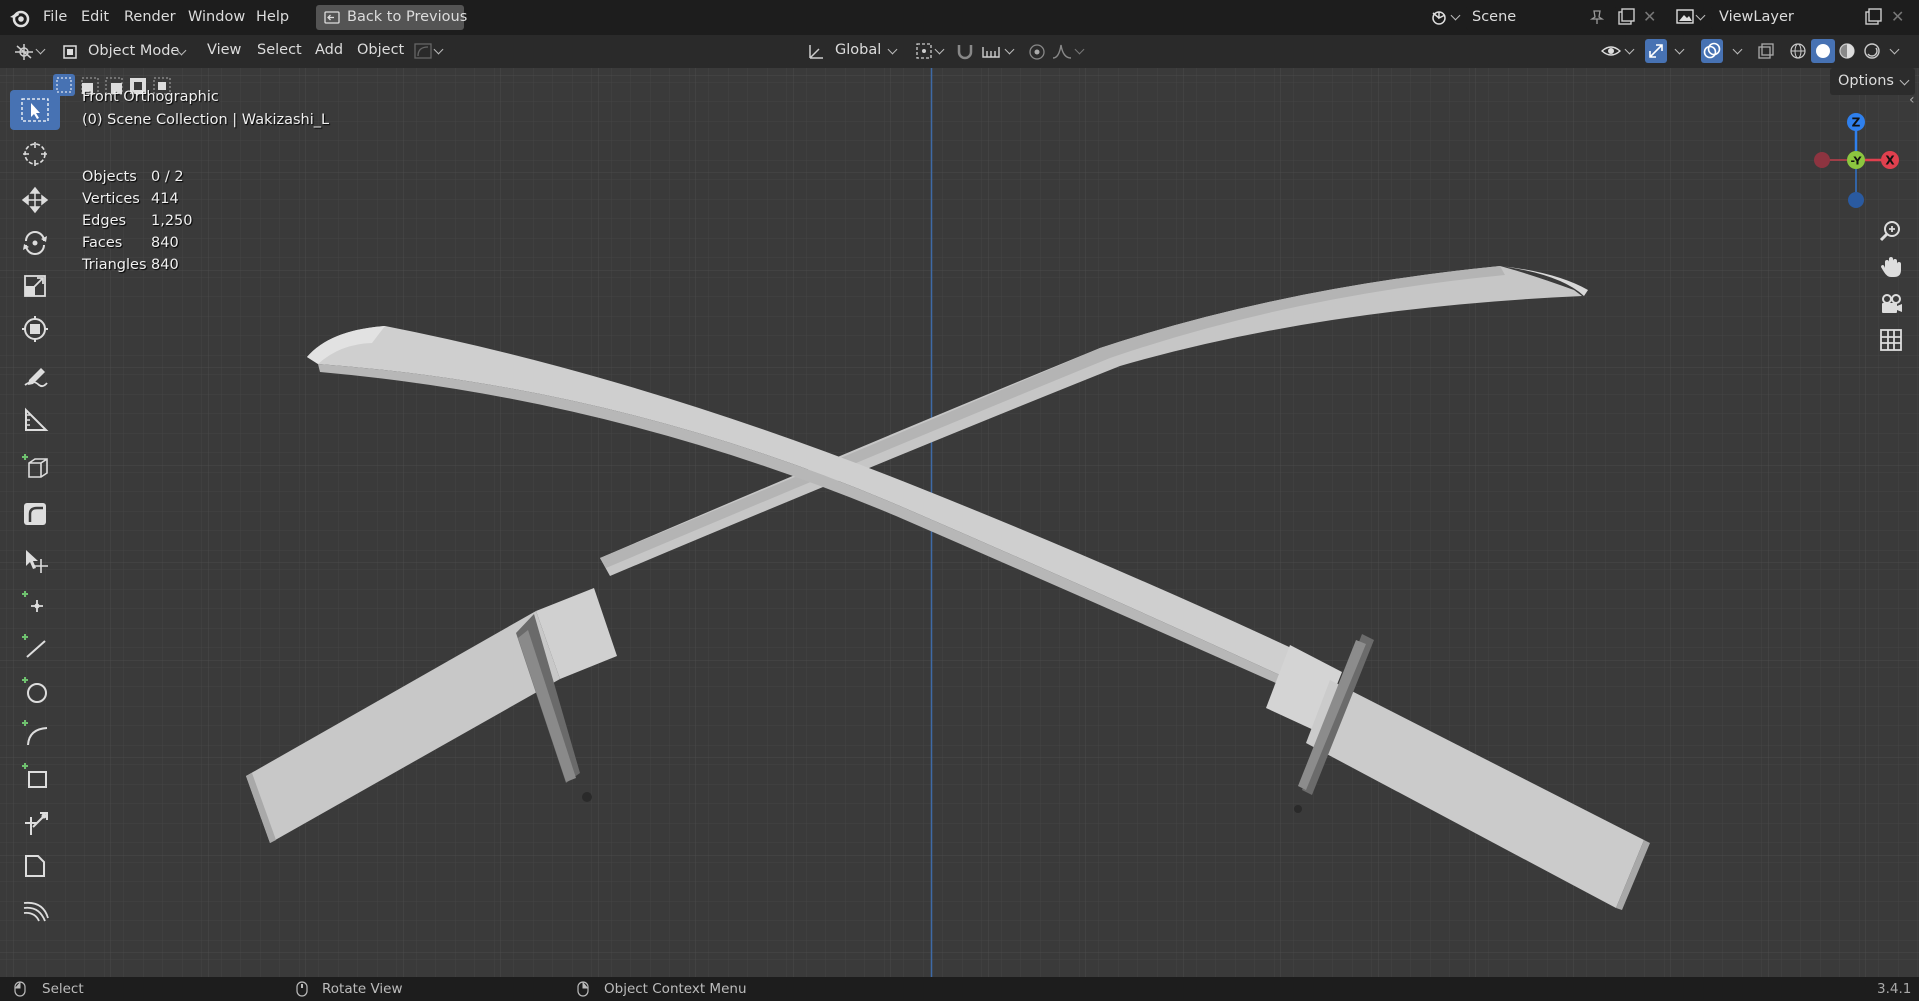  I want to click on visibility-chevron-icon, so click(1629, 49).